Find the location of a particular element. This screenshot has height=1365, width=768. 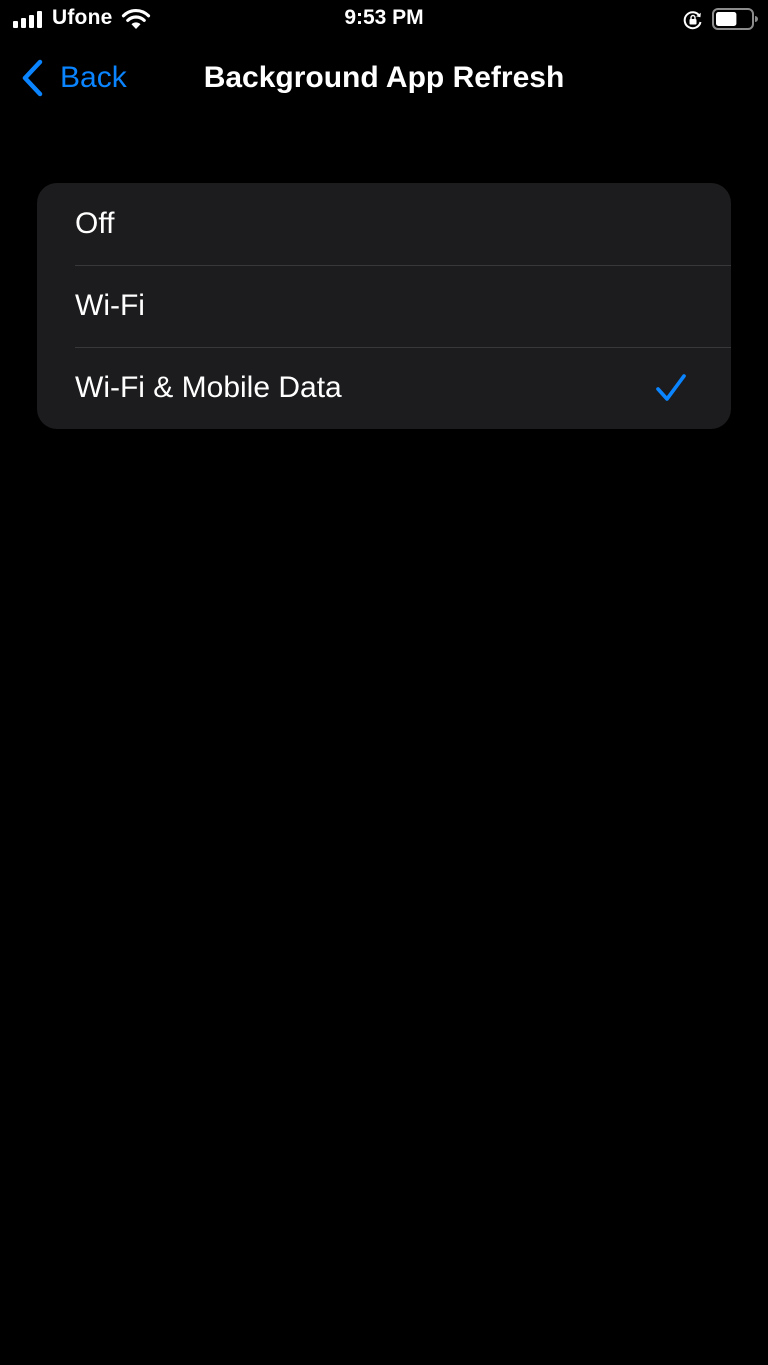

navigation-bar: Back Background App Refresh is located at coordinates (384, 80).